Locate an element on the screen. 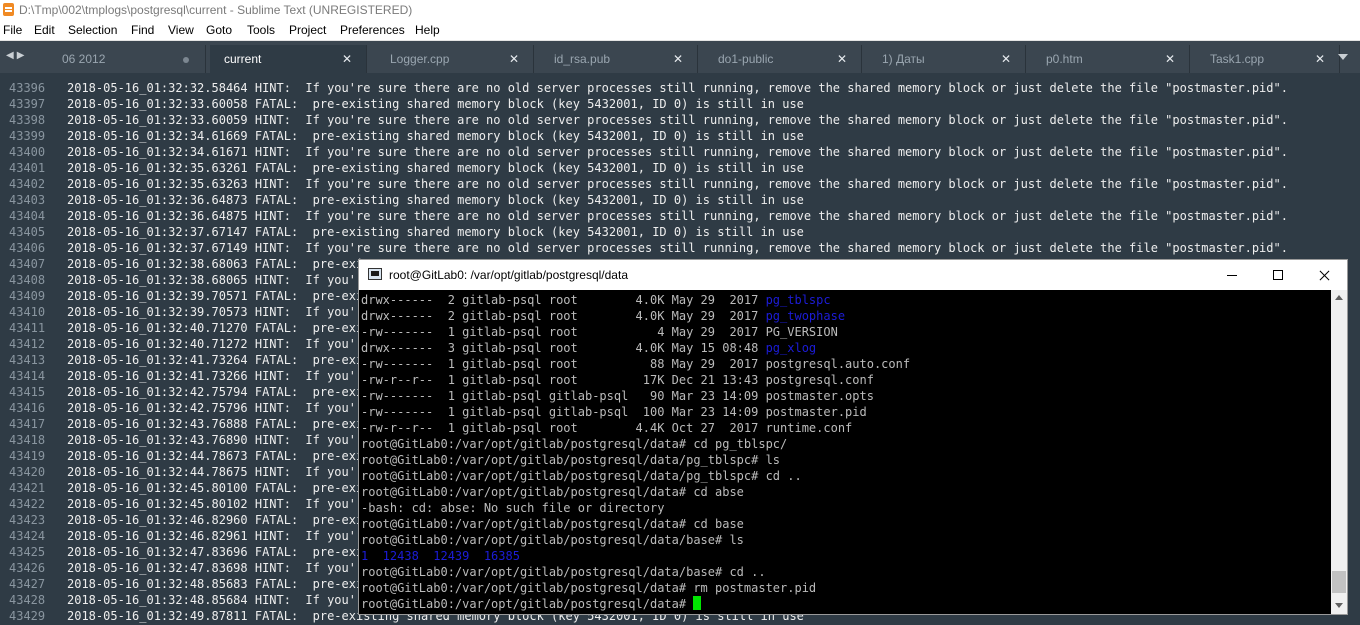 This screenshot has width=1360, height=625. line-text: 2018-05-16_01:32:44.78673 FATAL: pre-exi is located at coordinates (215, 456).